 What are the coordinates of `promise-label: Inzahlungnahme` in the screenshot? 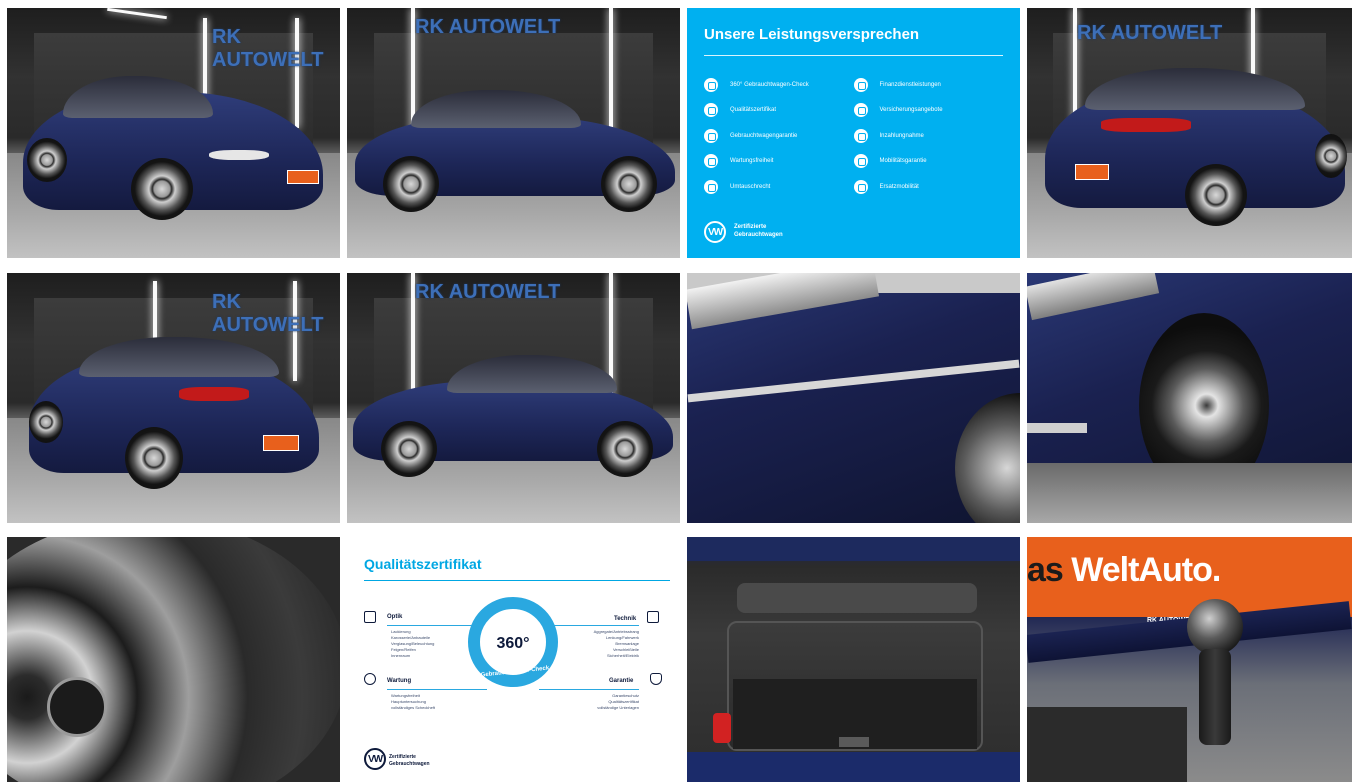 It's located at (901, 135).